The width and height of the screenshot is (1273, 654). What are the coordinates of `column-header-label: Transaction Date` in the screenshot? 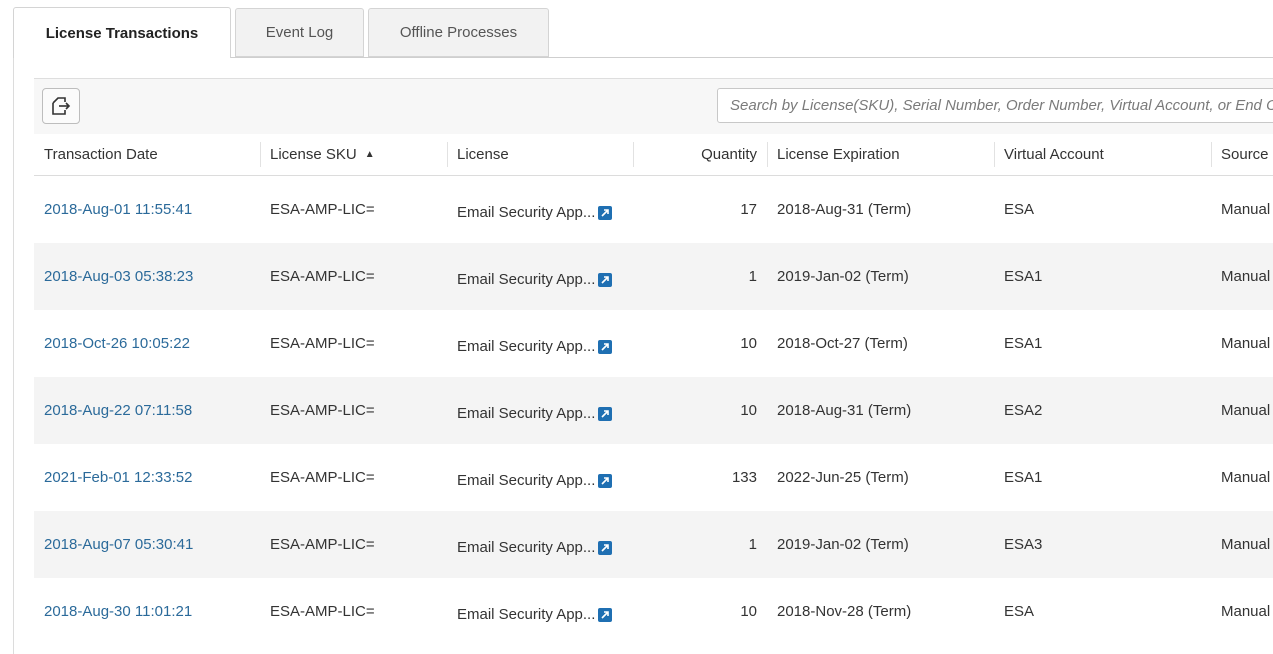 It's located at (101, 154).